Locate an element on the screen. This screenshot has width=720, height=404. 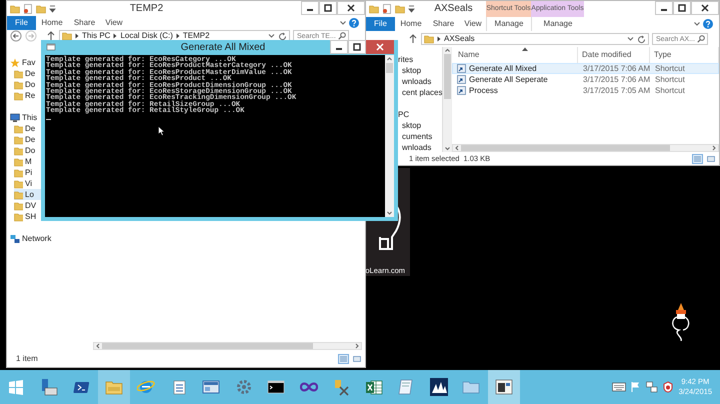
shield-icon is located at coordinates (667, 387).